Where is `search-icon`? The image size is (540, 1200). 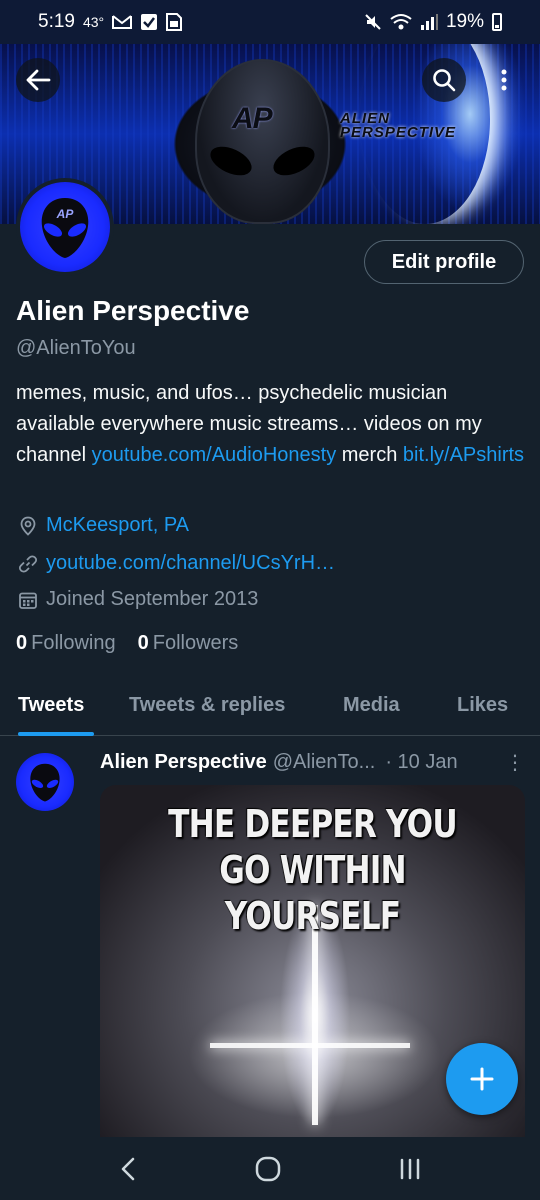 search-icon is located at coordinates (444, 80).